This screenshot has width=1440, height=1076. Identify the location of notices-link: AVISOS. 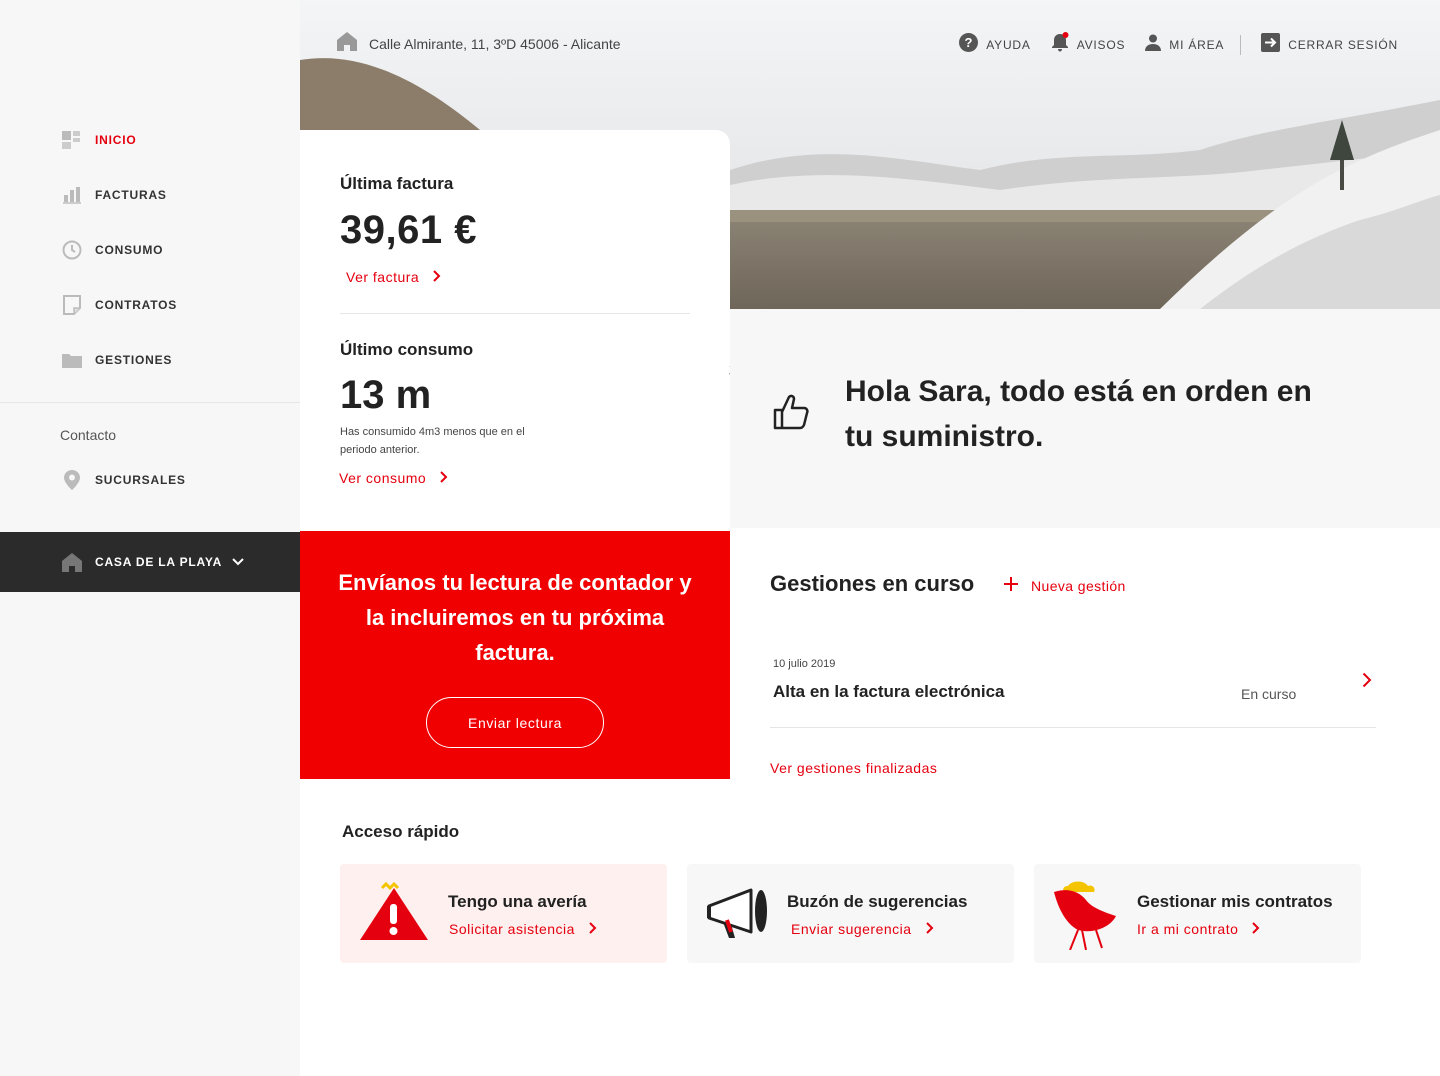
(1088, 44).